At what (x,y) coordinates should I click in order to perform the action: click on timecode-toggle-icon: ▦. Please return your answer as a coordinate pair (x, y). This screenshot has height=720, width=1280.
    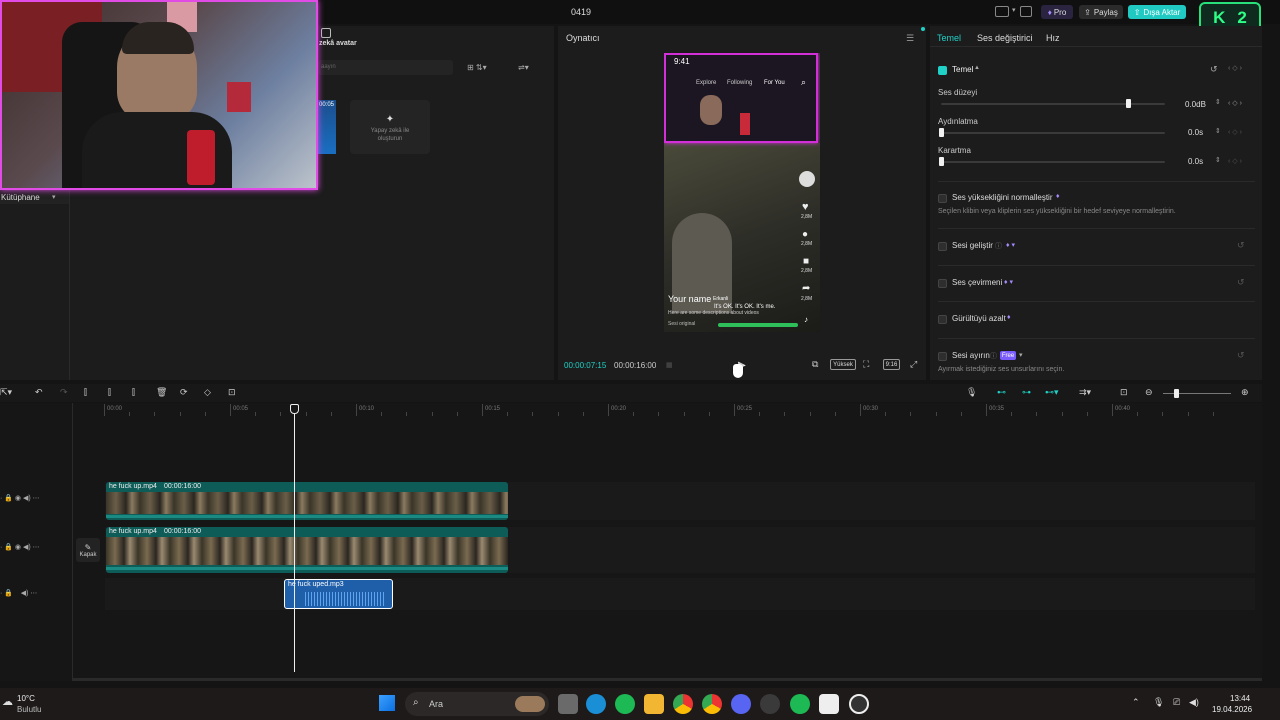
    Looking at the image, I should click on (669, 365).